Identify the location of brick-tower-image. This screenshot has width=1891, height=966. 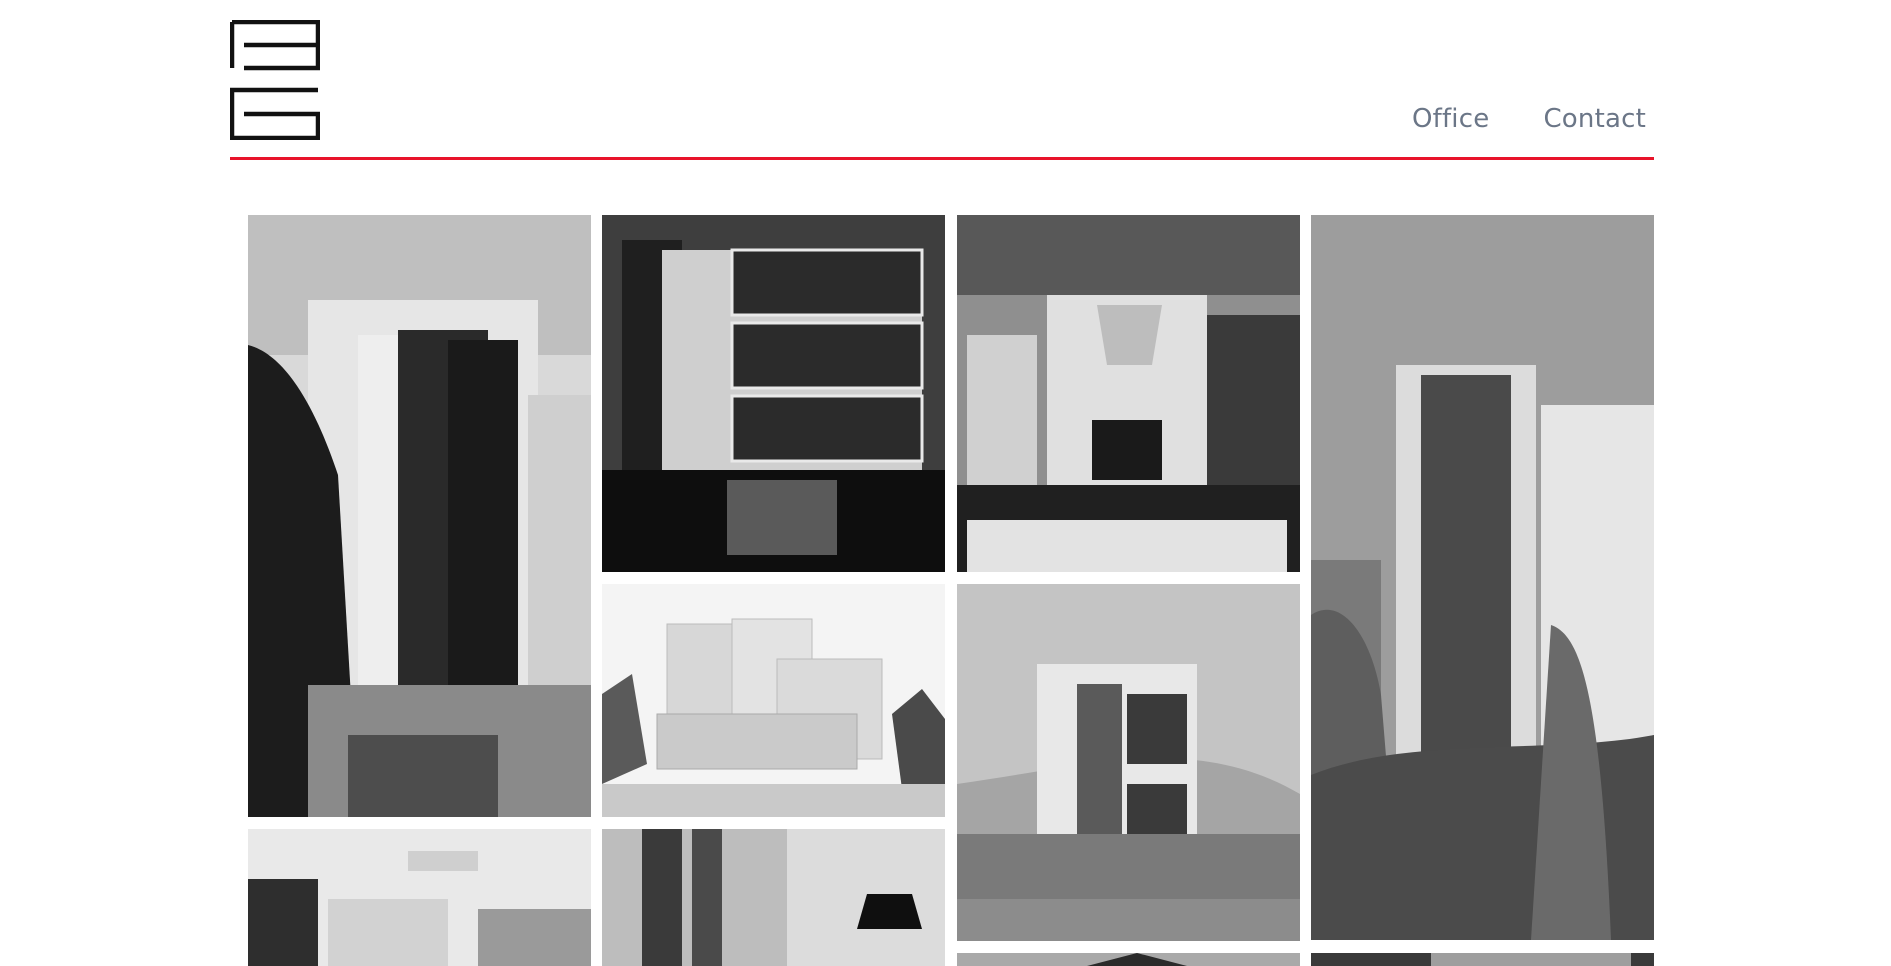
(419, 516).